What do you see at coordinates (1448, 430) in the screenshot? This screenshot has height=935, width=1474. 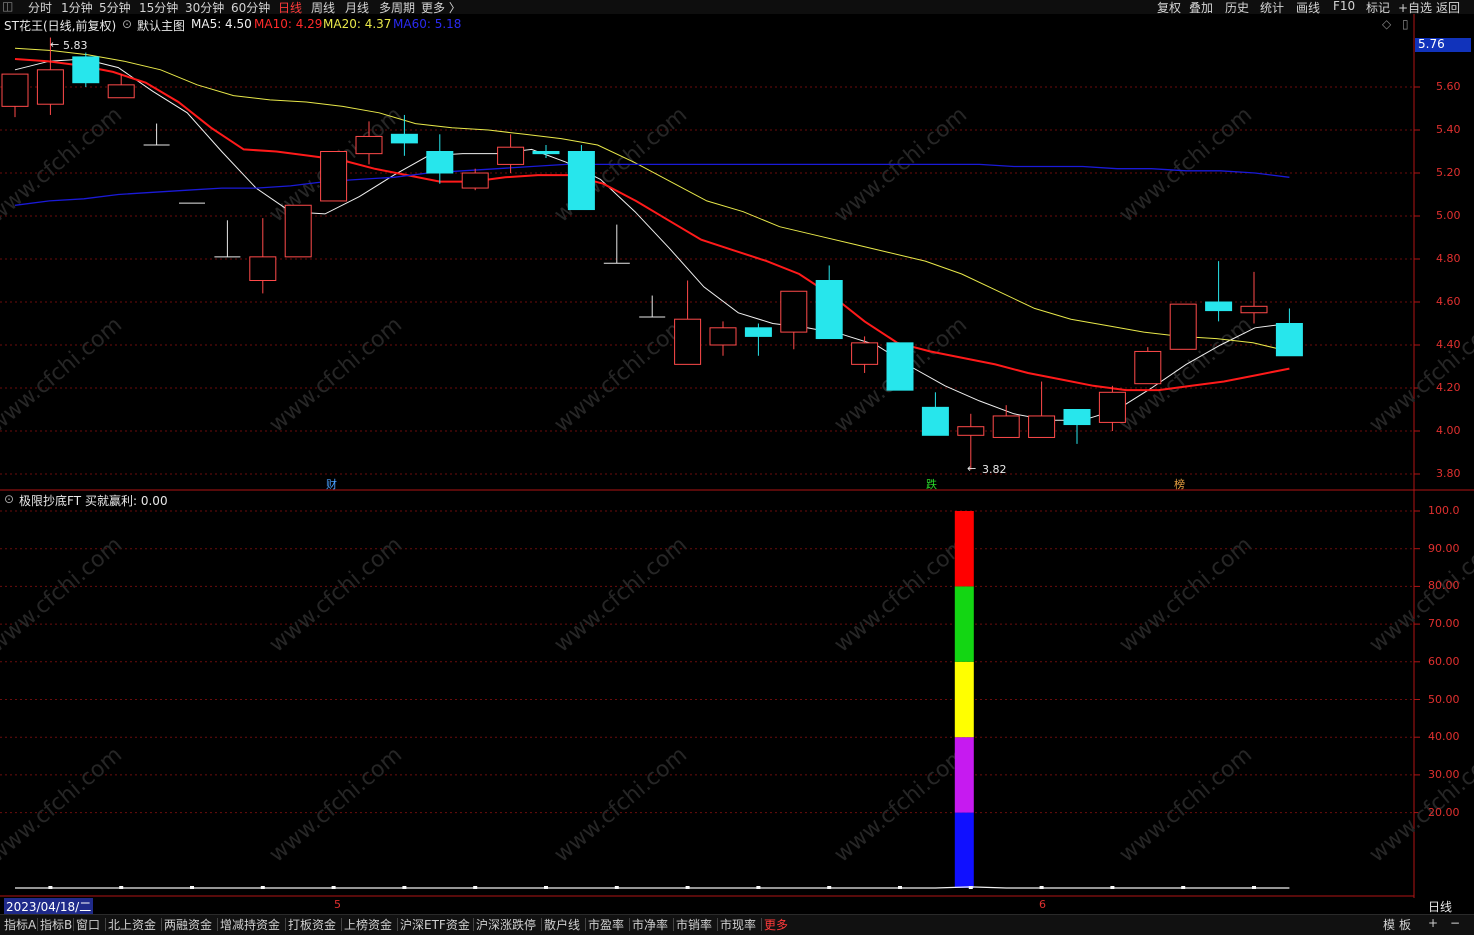 I see `price-tick-label: 4.00` at bounding box center [1448, 430].